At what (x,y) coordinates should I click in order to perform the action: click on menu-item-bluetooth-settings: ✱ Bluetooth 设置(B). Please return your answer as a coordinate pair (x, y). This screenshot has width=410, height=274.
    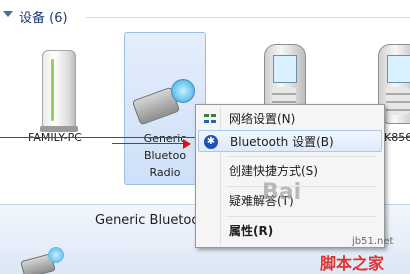
    Looking at the image, I should click on (290, 141).